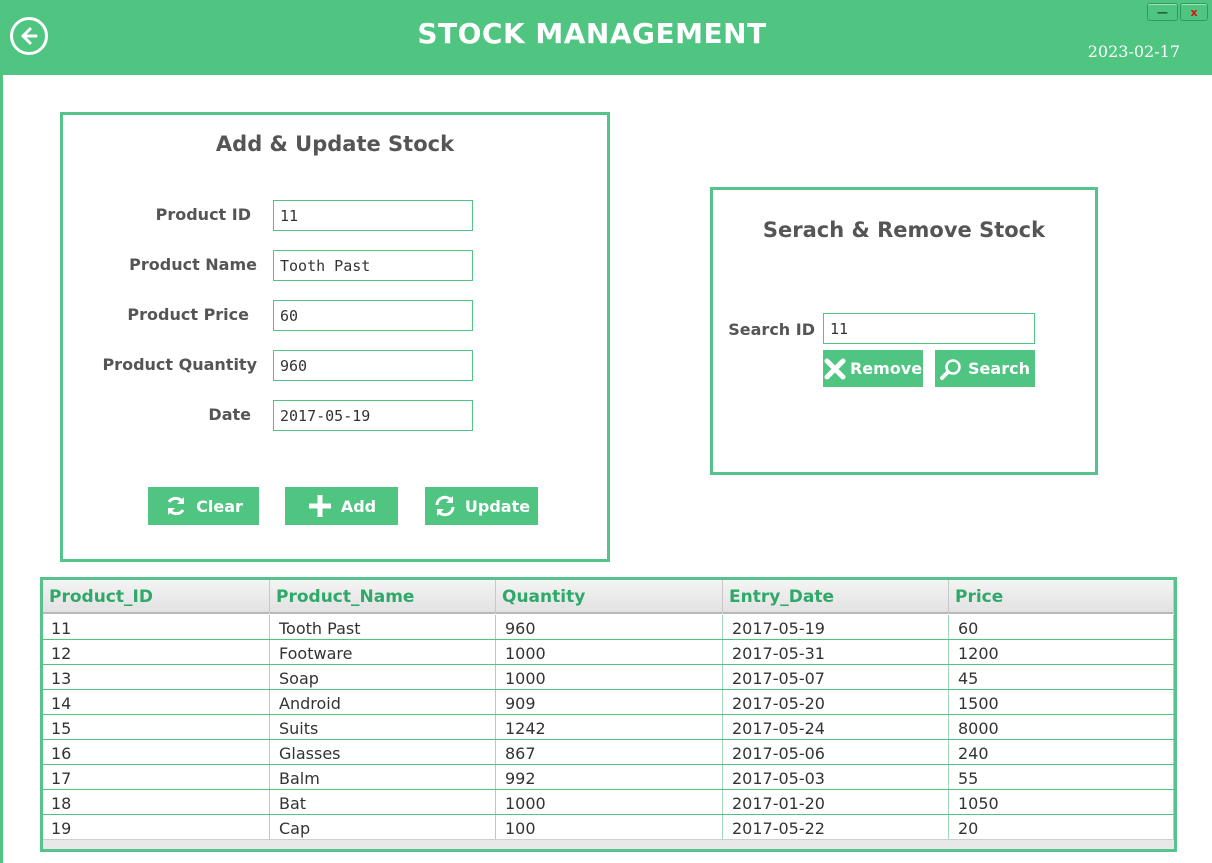  I want to click on refresh-icon, so click(176, 506).